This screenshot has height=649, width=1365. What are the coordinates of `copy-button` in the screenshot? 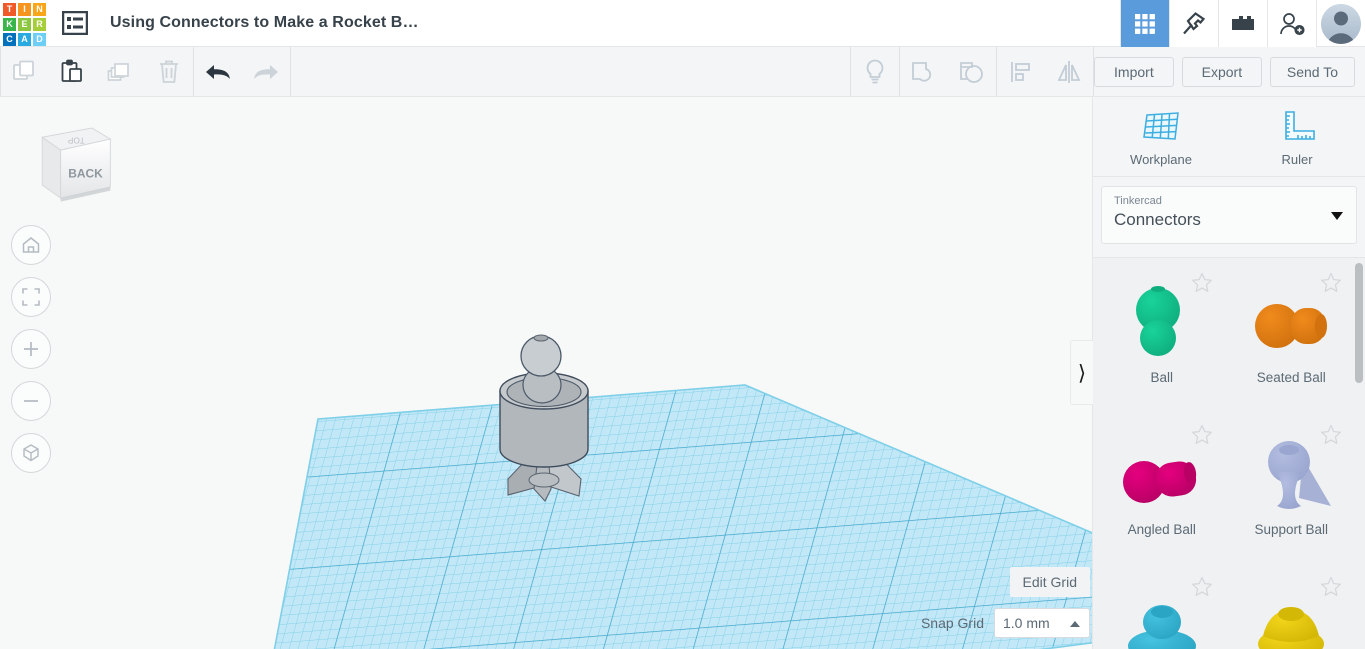 It's located at (25, 71).